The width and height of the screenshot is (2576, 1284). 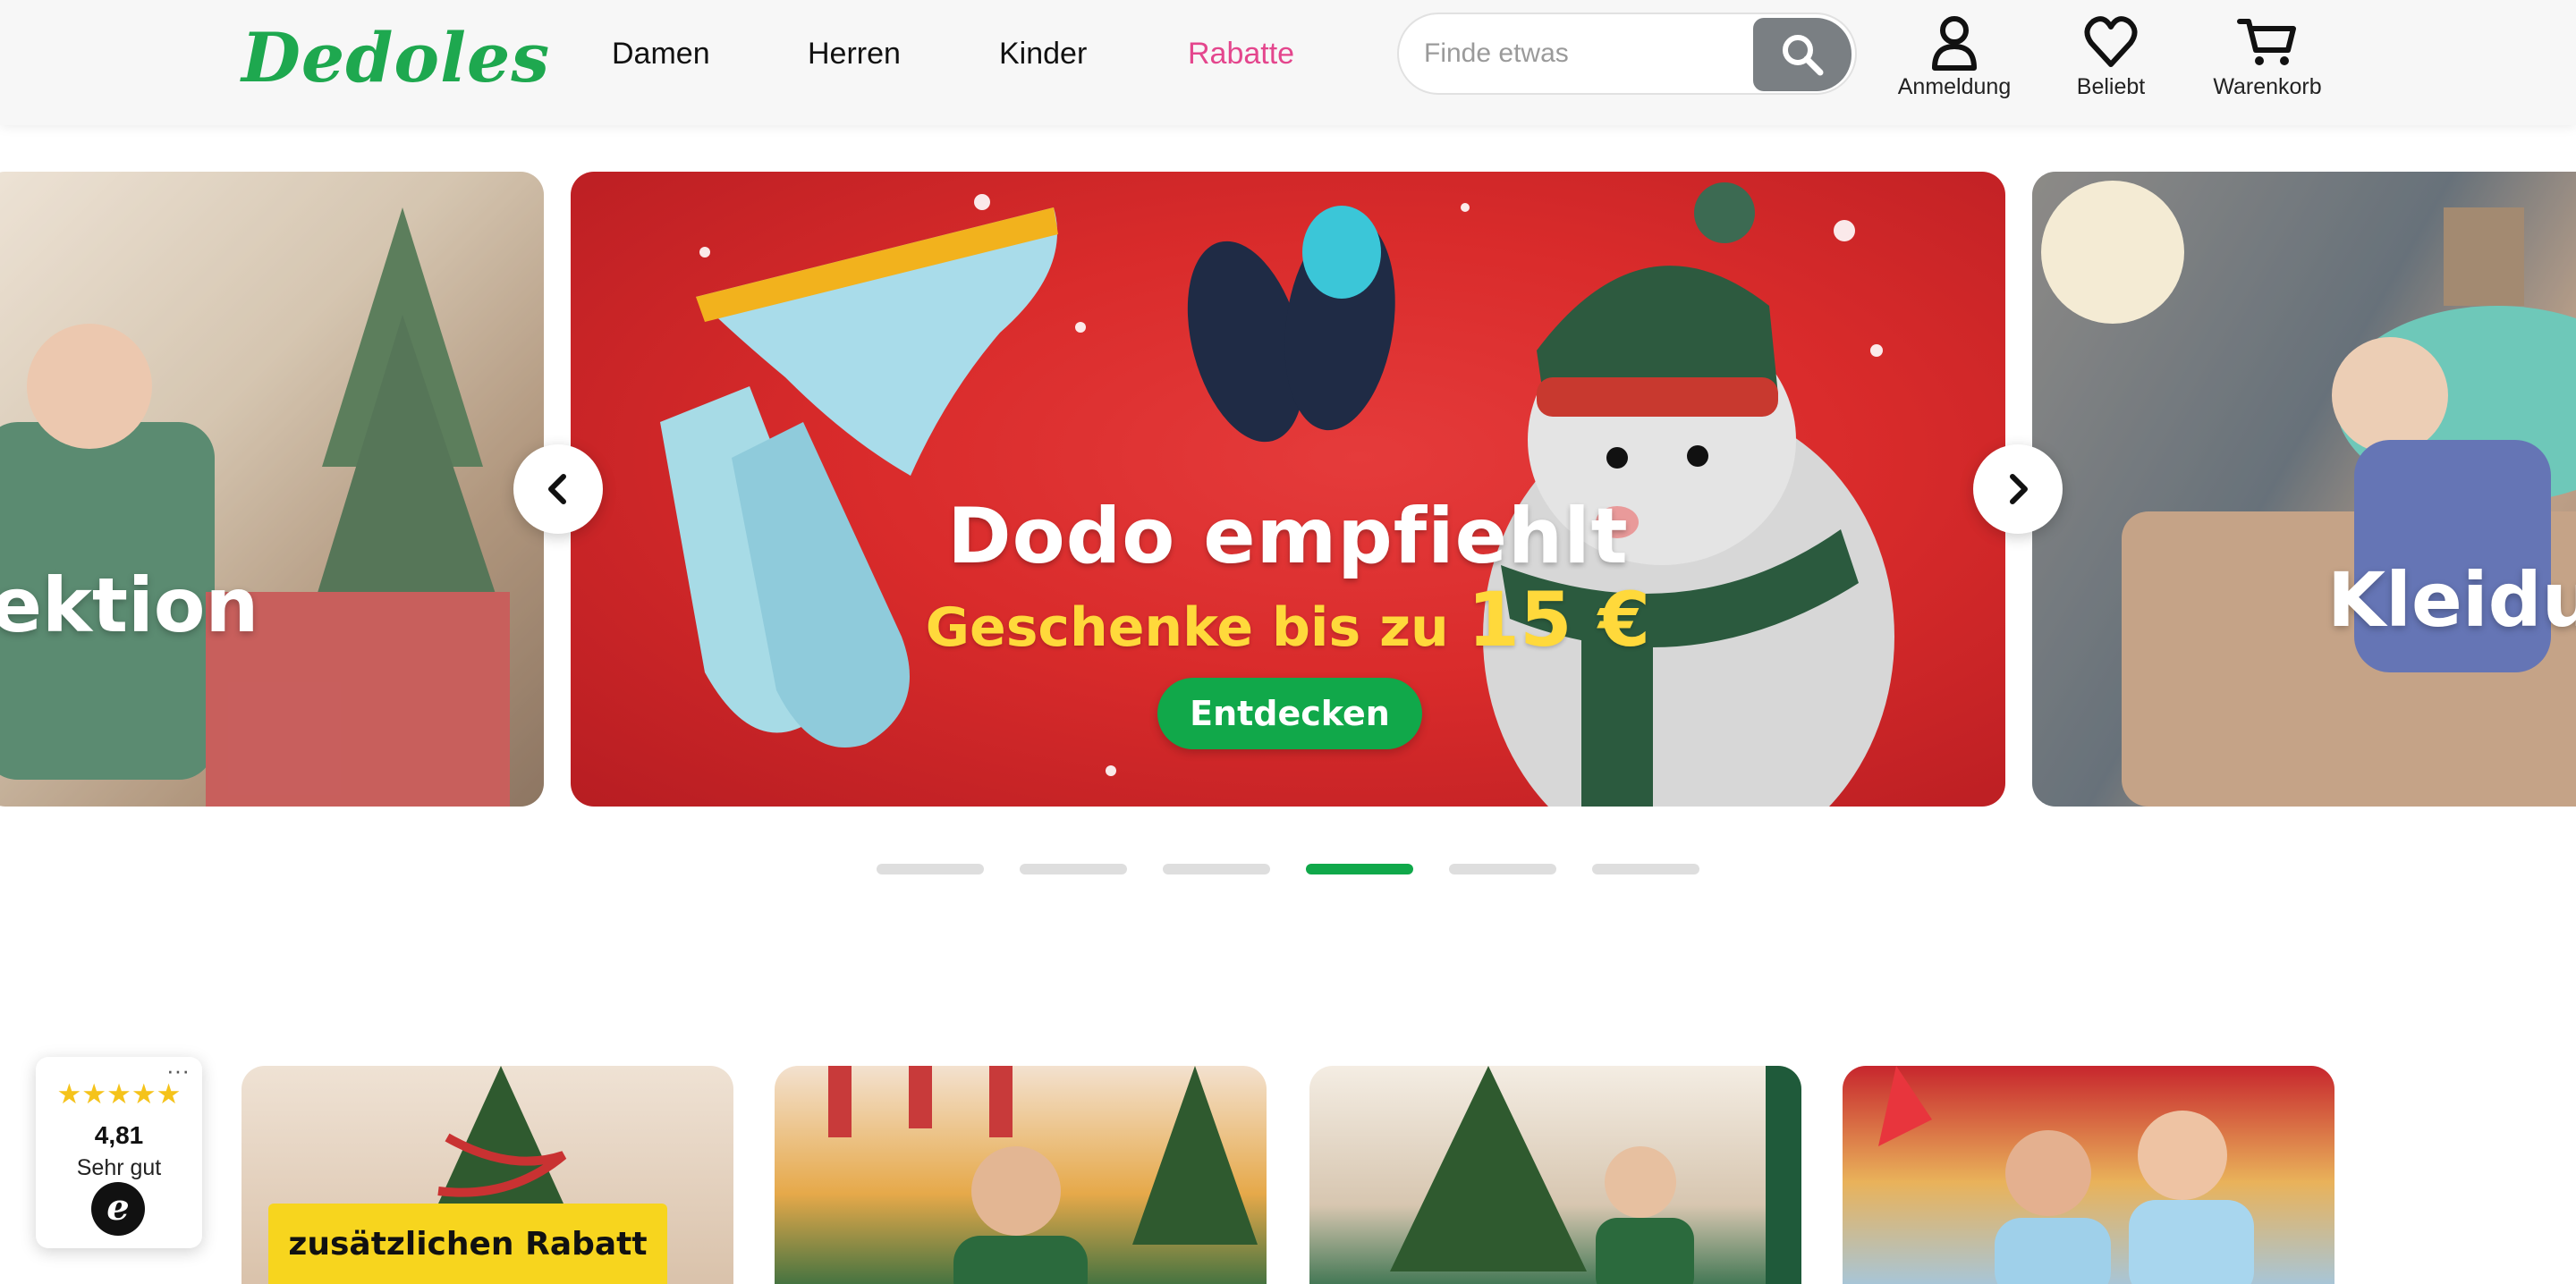 I want to click on search-bar, so click(x=1627, y=54).